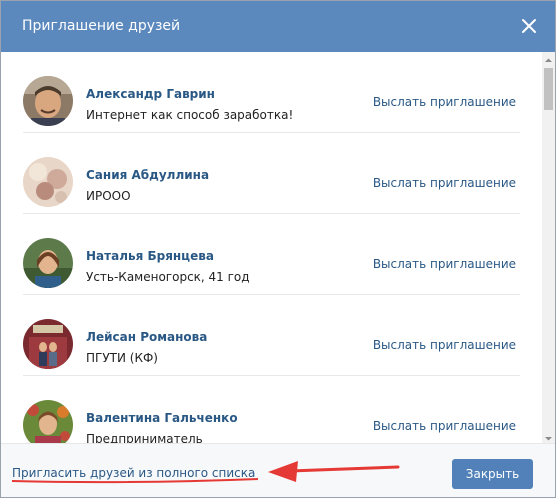 This screenshot has height=498, width=556. What do you see at coordinates (162, 418) in the screenshot?
I see `friend-name: Валентина Гальченко` at bounding box center [162, 418].